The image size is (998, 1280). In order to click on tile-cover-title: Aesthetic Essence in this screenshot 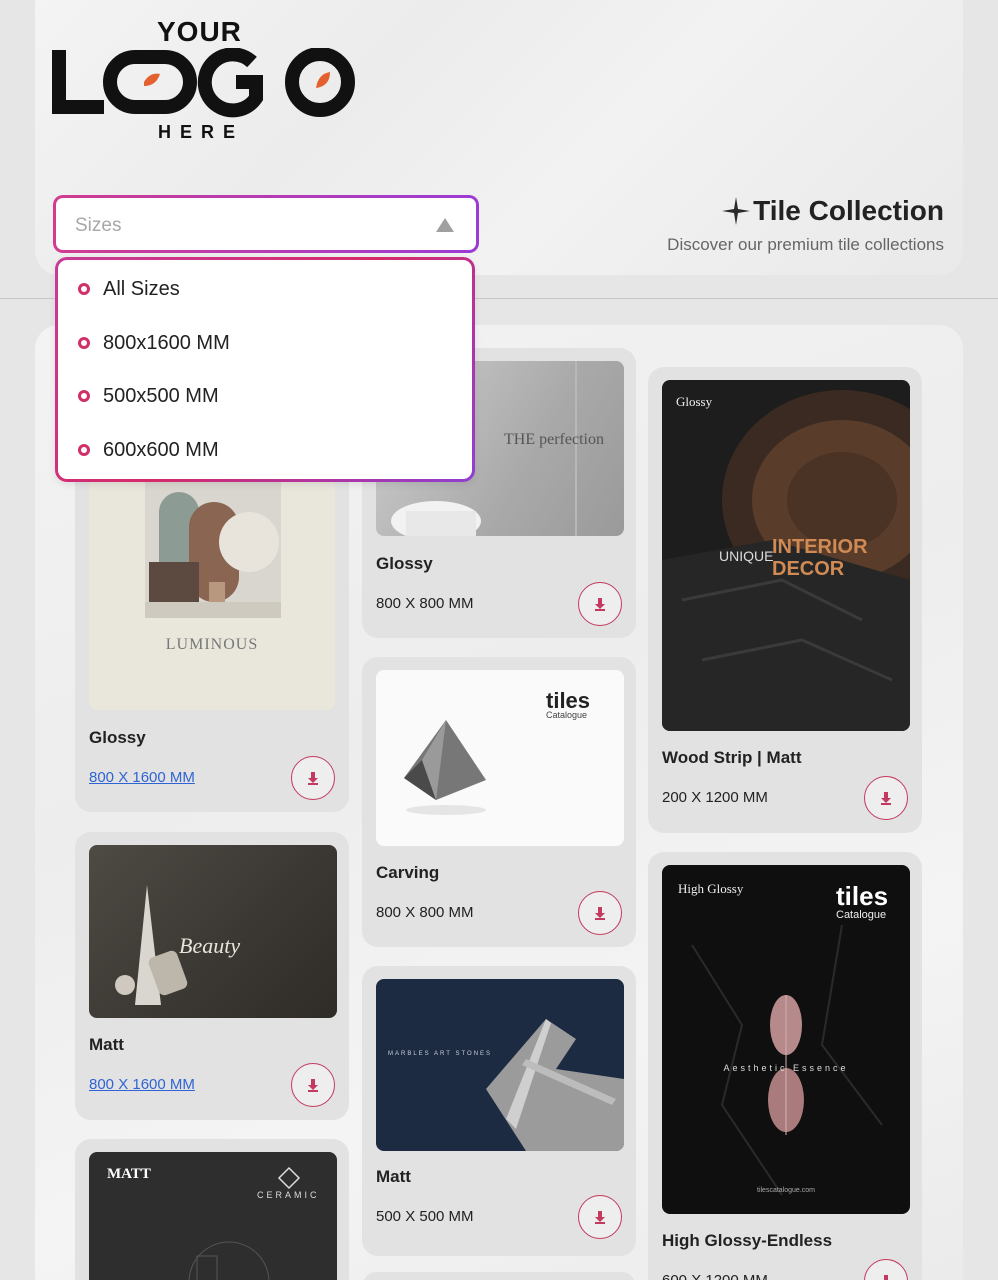, I will do `click(786, 1068)`.